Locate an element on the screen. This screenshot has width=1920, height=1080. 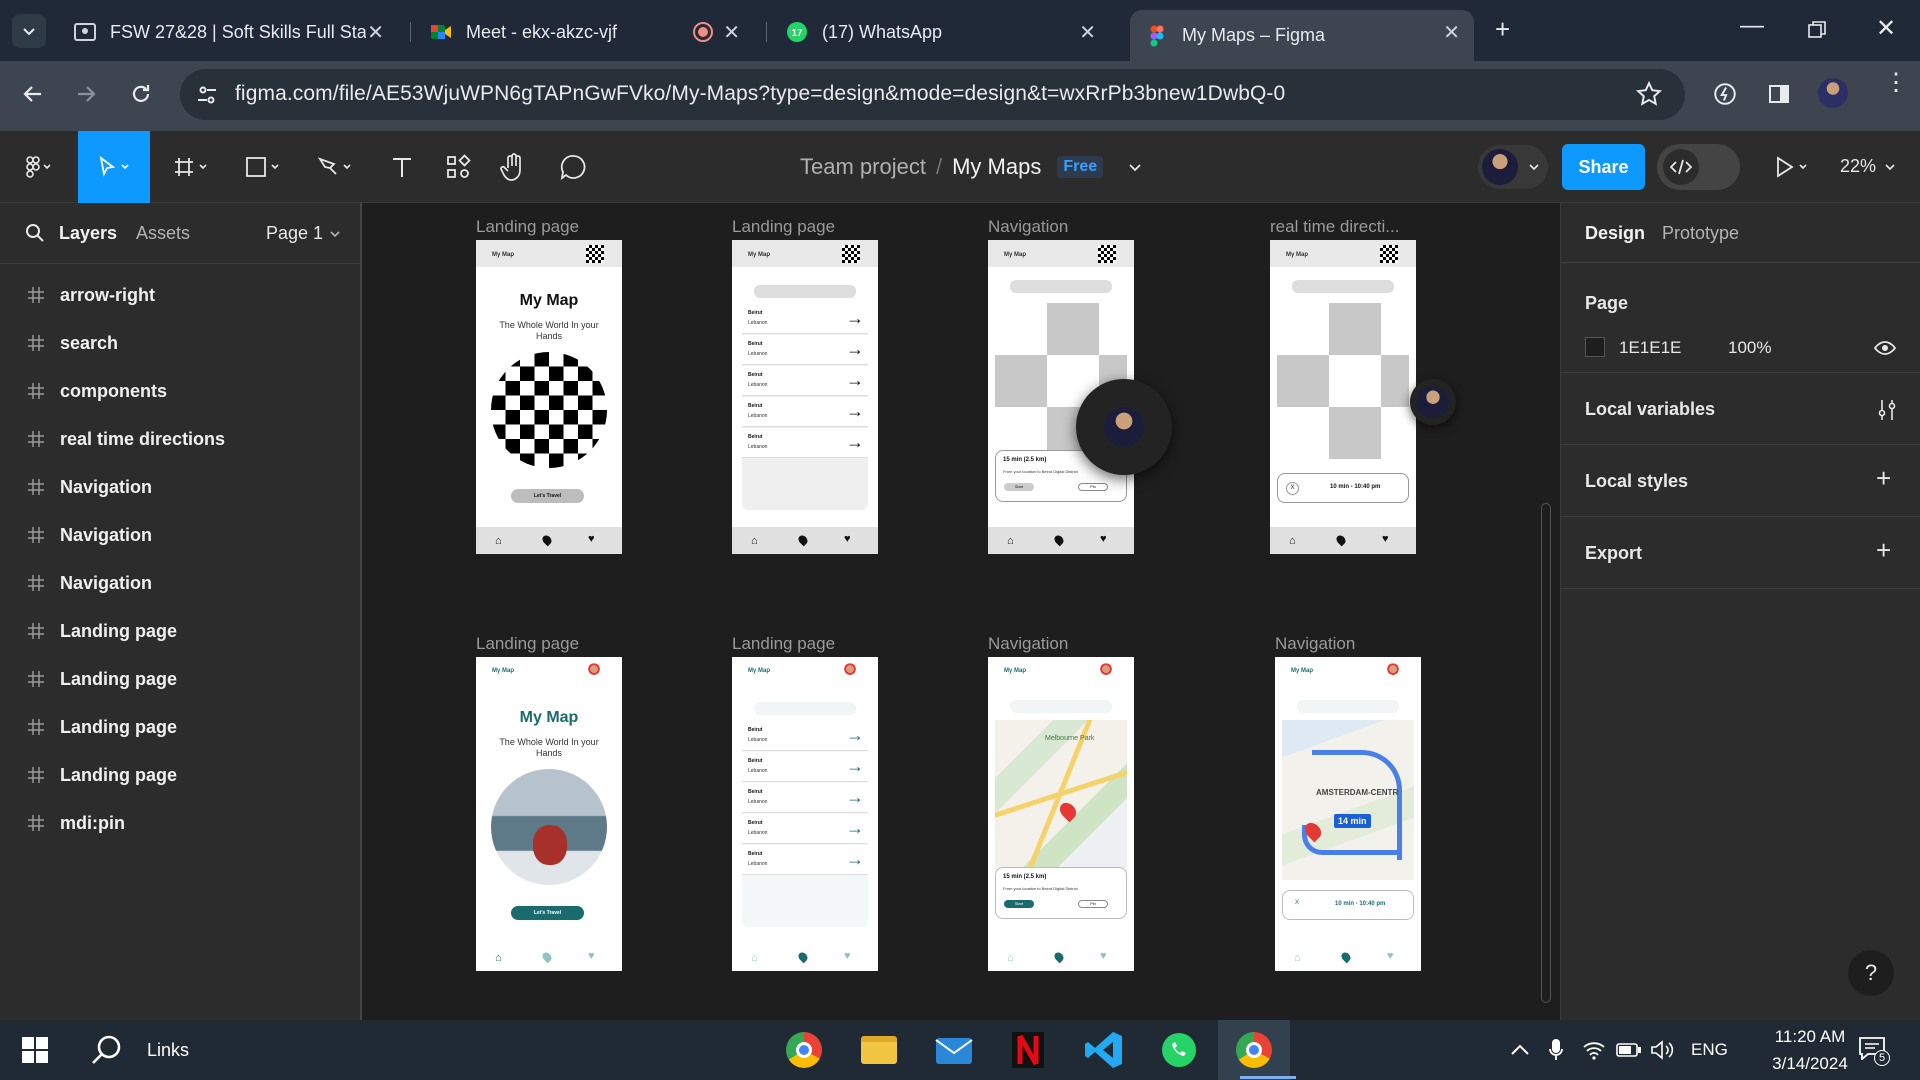
page-selector: Page 1 is located at coordinates (303, 233).